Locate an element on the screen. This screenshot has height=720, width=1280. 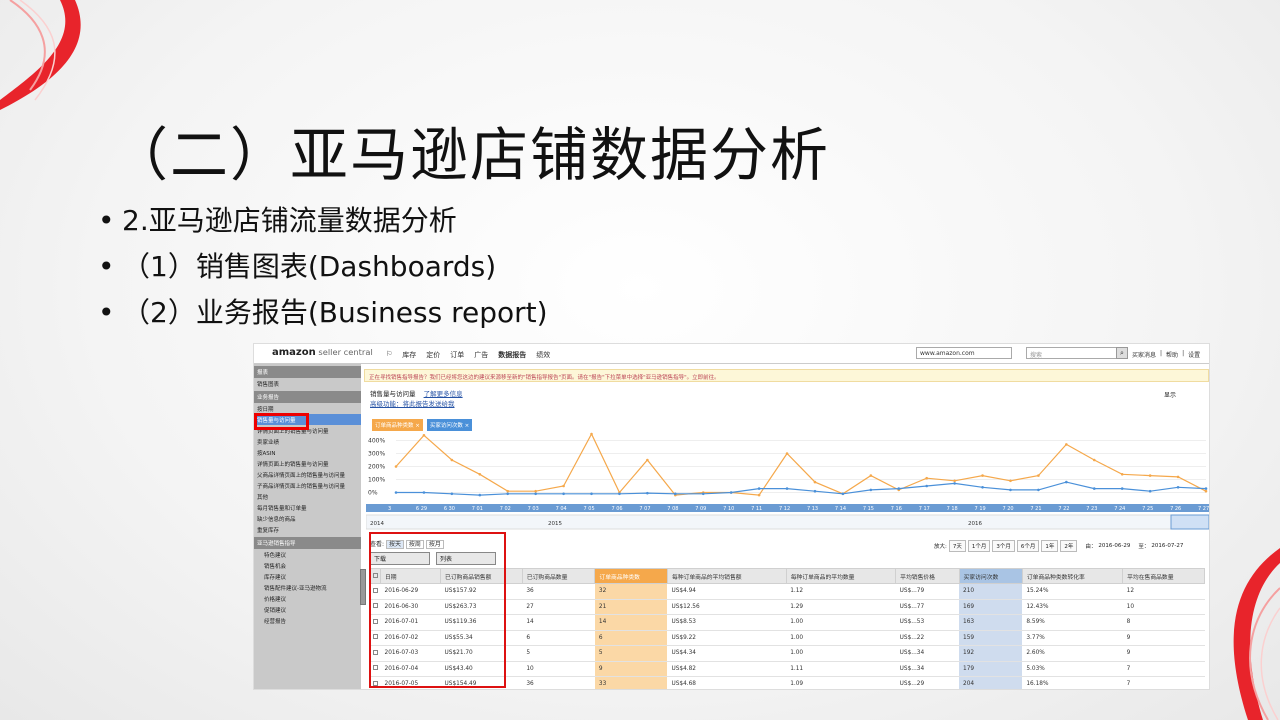
table-cell: 192 is located at coordinates (991, 653).